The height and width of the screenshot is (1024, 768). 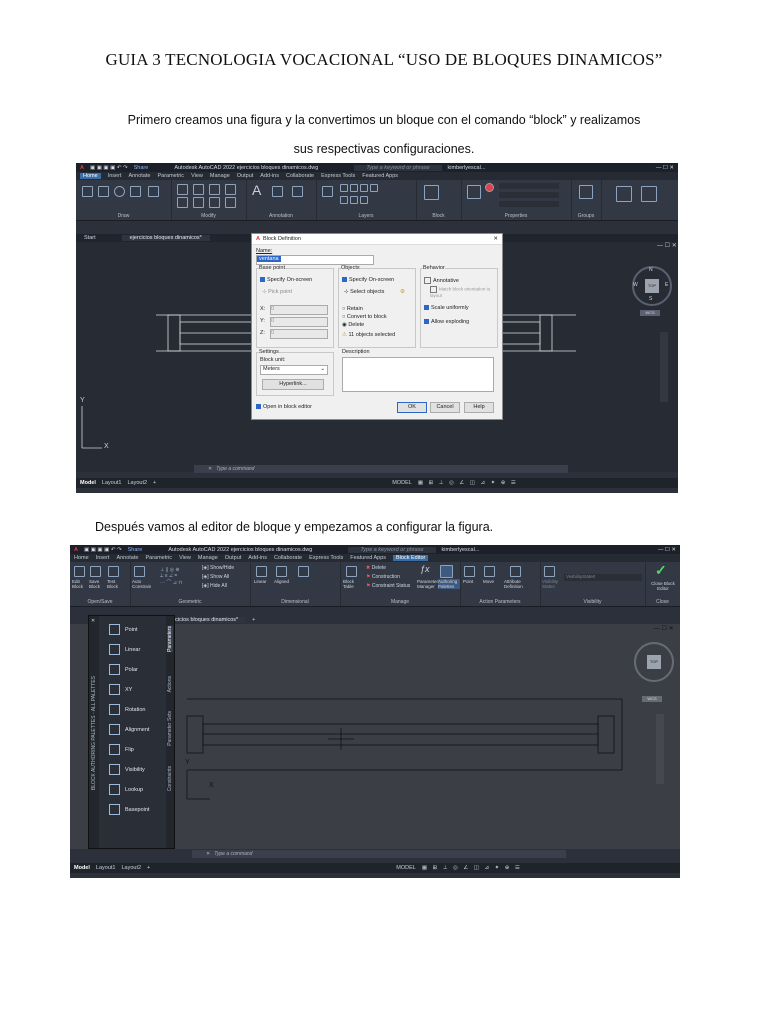 I want to click on save-block-icon, so click(x=95, y=571).